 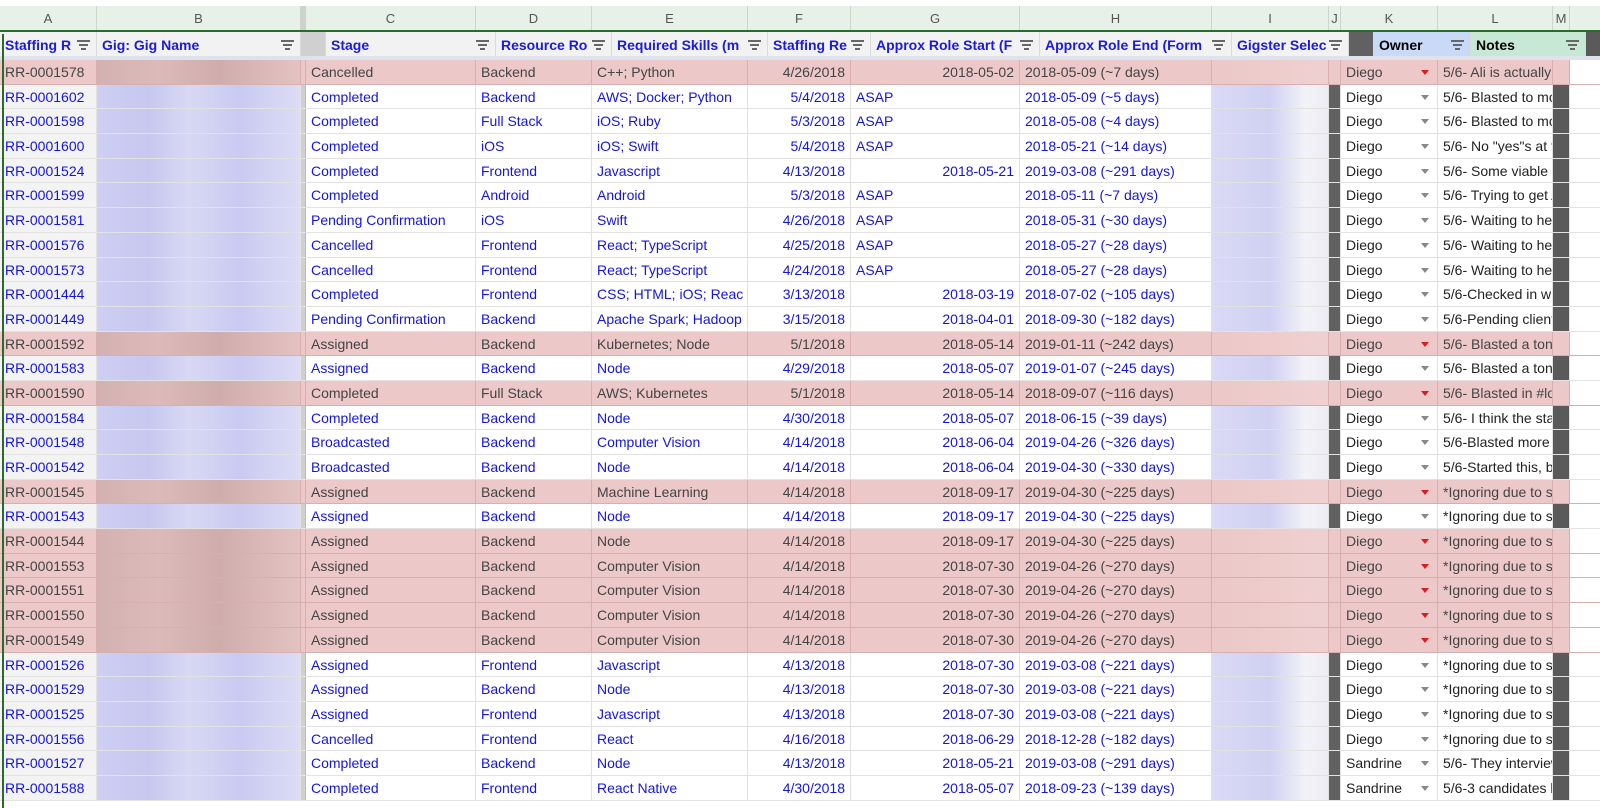 I want to click on header-stage: Stage, so click(x=411, y=44).